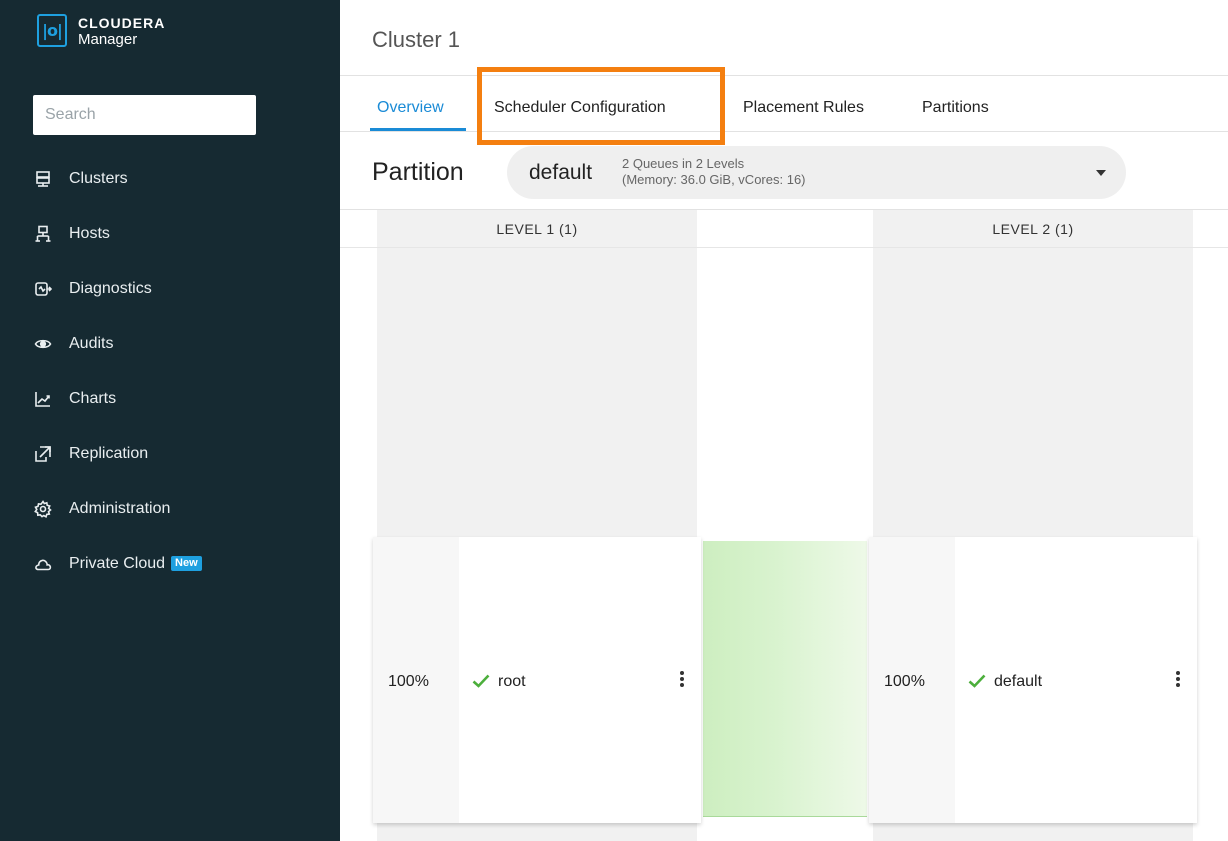 This screenshot has width=1228, height=841. I want to click on level-header-divider, so click(784, 247).